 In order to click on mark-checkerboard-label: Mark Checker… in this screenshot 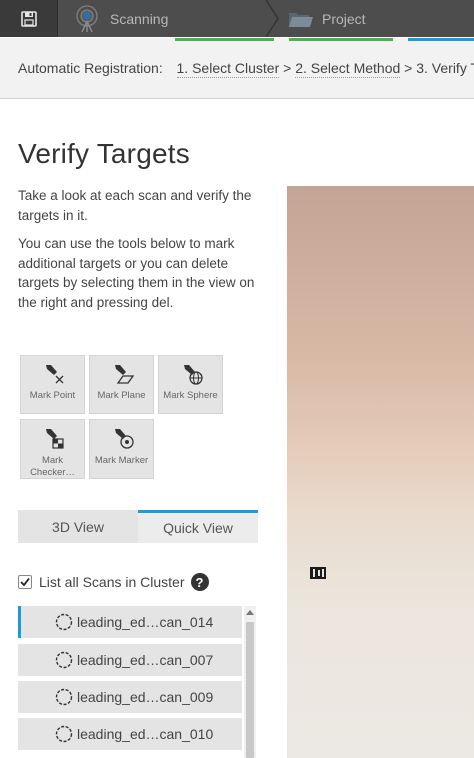, I will do `click(52, 466)`.